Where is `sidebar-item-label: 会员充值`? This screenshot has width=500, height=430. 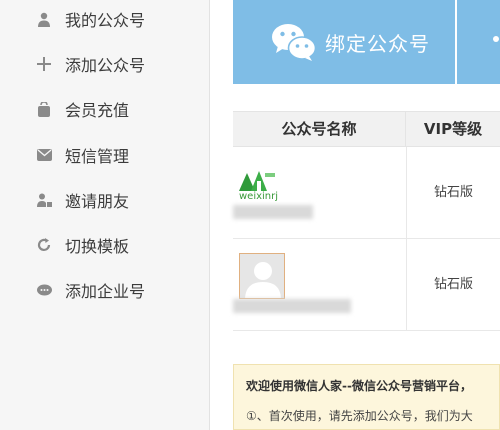 sidebar-item-label: 会员充值 is located at coordinates (97, 110).